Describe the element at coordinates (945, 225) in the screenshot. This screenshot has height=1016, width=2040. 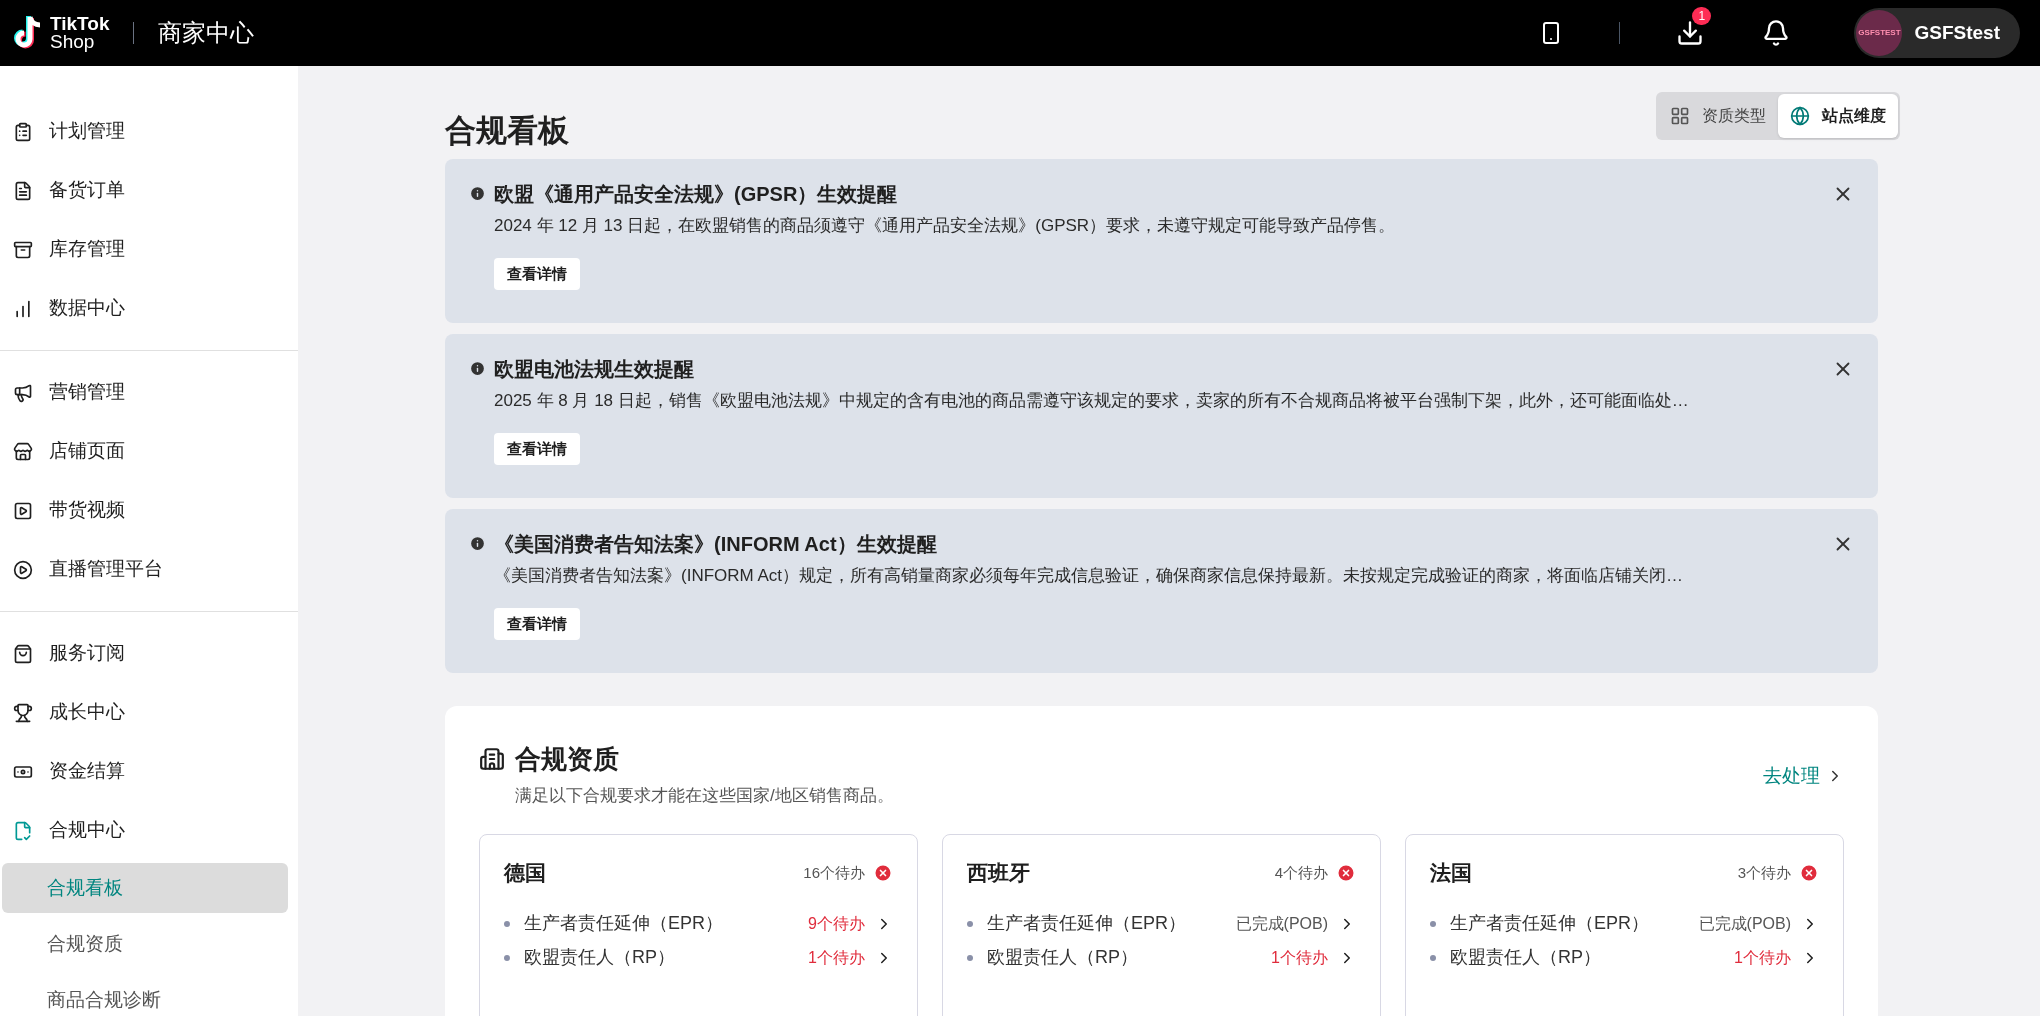
I see `notice-text: 2024 年 12 月 13 日起，在欧盟销售的商品须遵守《通用产品安全法规》(GPSR）要求，未遵守规定可能导致产品停售。` at that location.